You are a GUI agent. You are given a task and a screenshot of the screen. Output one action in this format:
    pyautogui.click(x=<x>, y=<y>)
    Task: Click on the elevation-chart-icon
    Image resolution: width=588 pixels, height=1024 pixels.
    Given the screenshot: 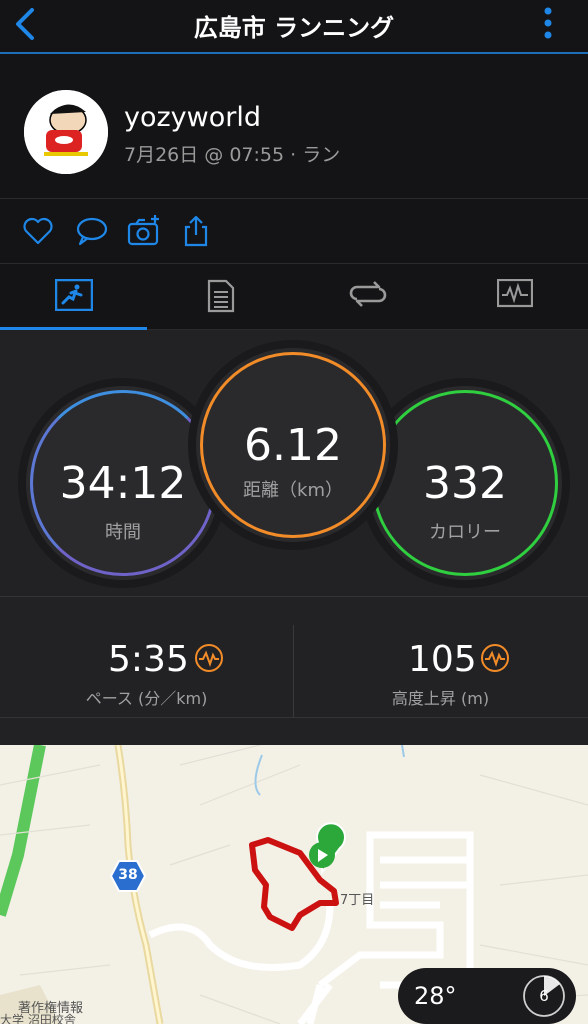 What is the action you would take?
    pyautogui.click(x=495, y=658)
    